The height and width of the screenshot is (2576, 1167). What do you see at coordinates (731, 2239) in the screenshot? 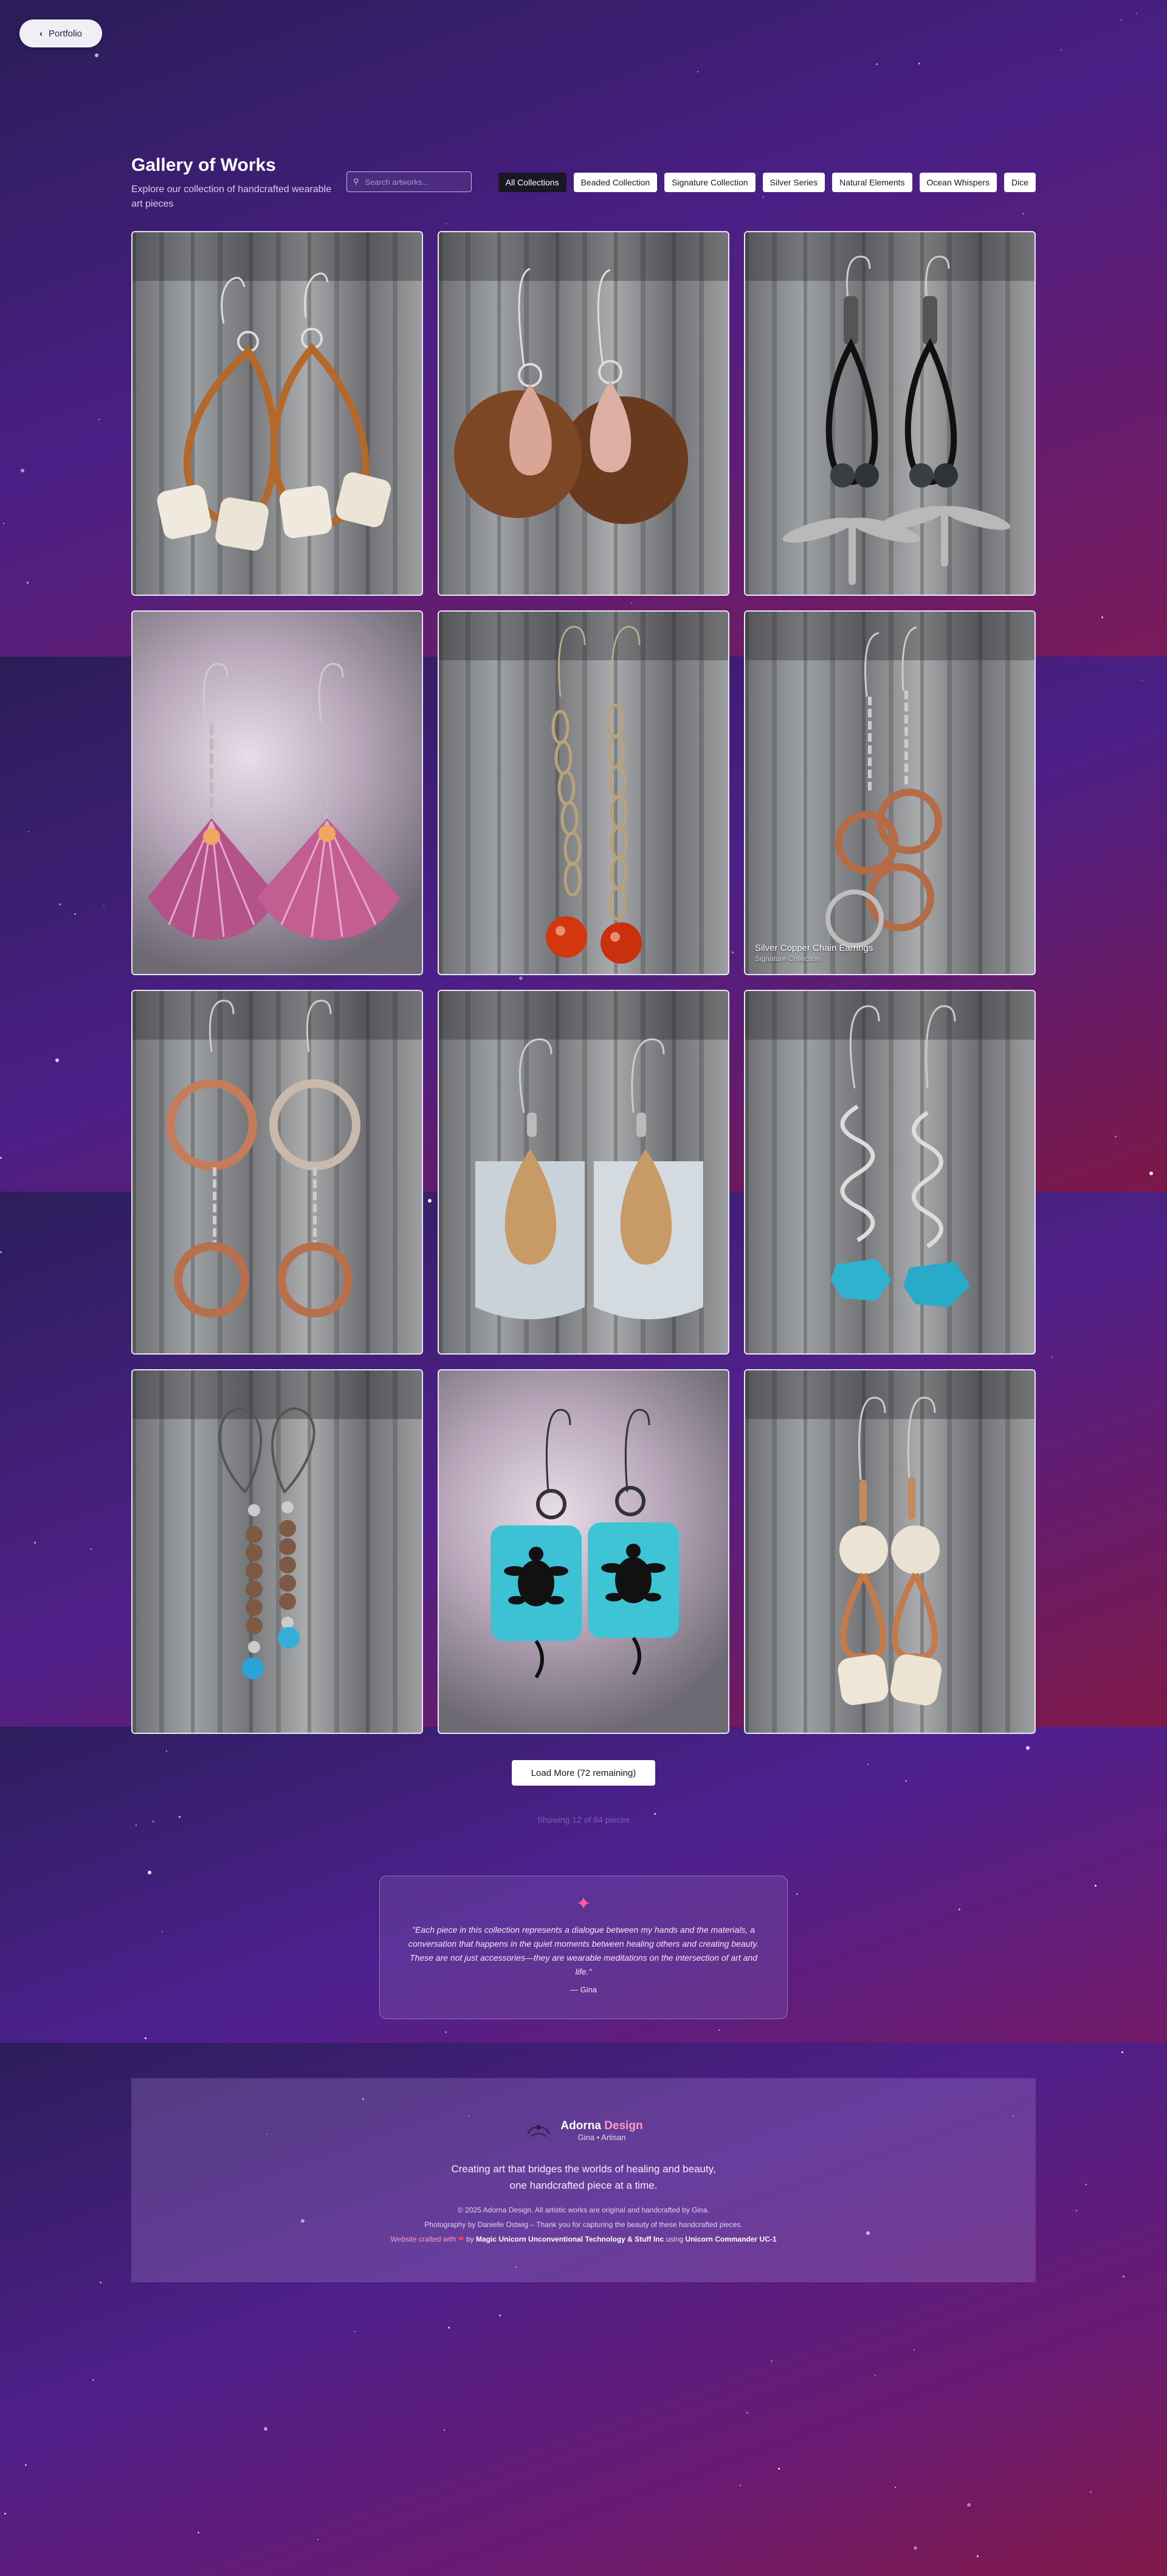
I see `crafted-product-link: Unicorn Commander UC-1` at bounding box center [731, 2239].